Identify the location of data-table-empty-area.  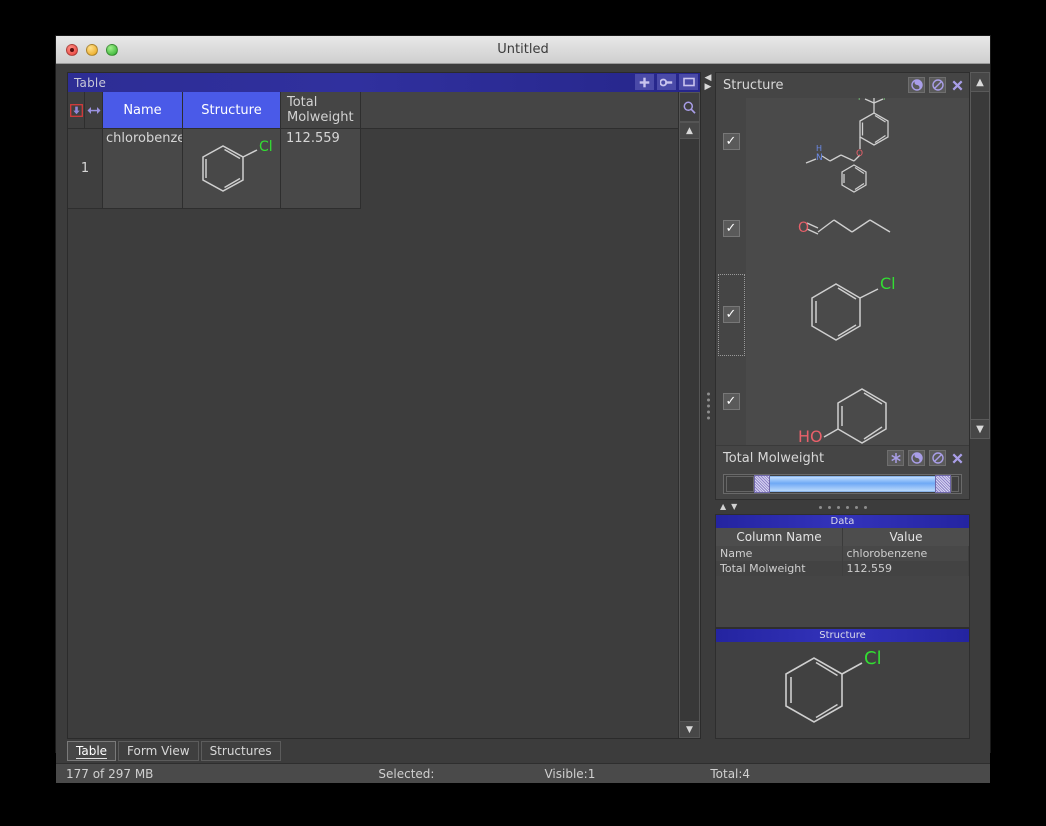
(842, 601).